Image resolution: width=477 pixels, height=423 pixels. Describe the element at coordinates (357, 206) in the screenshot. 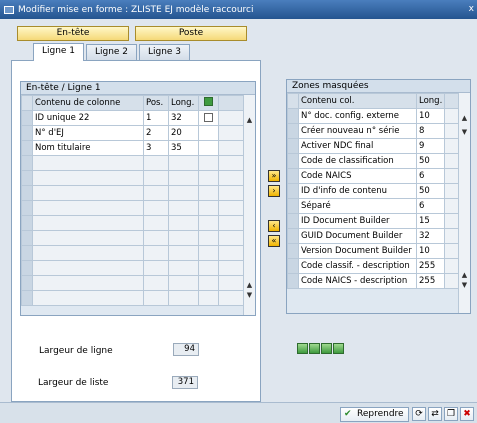

I see `hidden-field-name-cell: Séparé` at that location.